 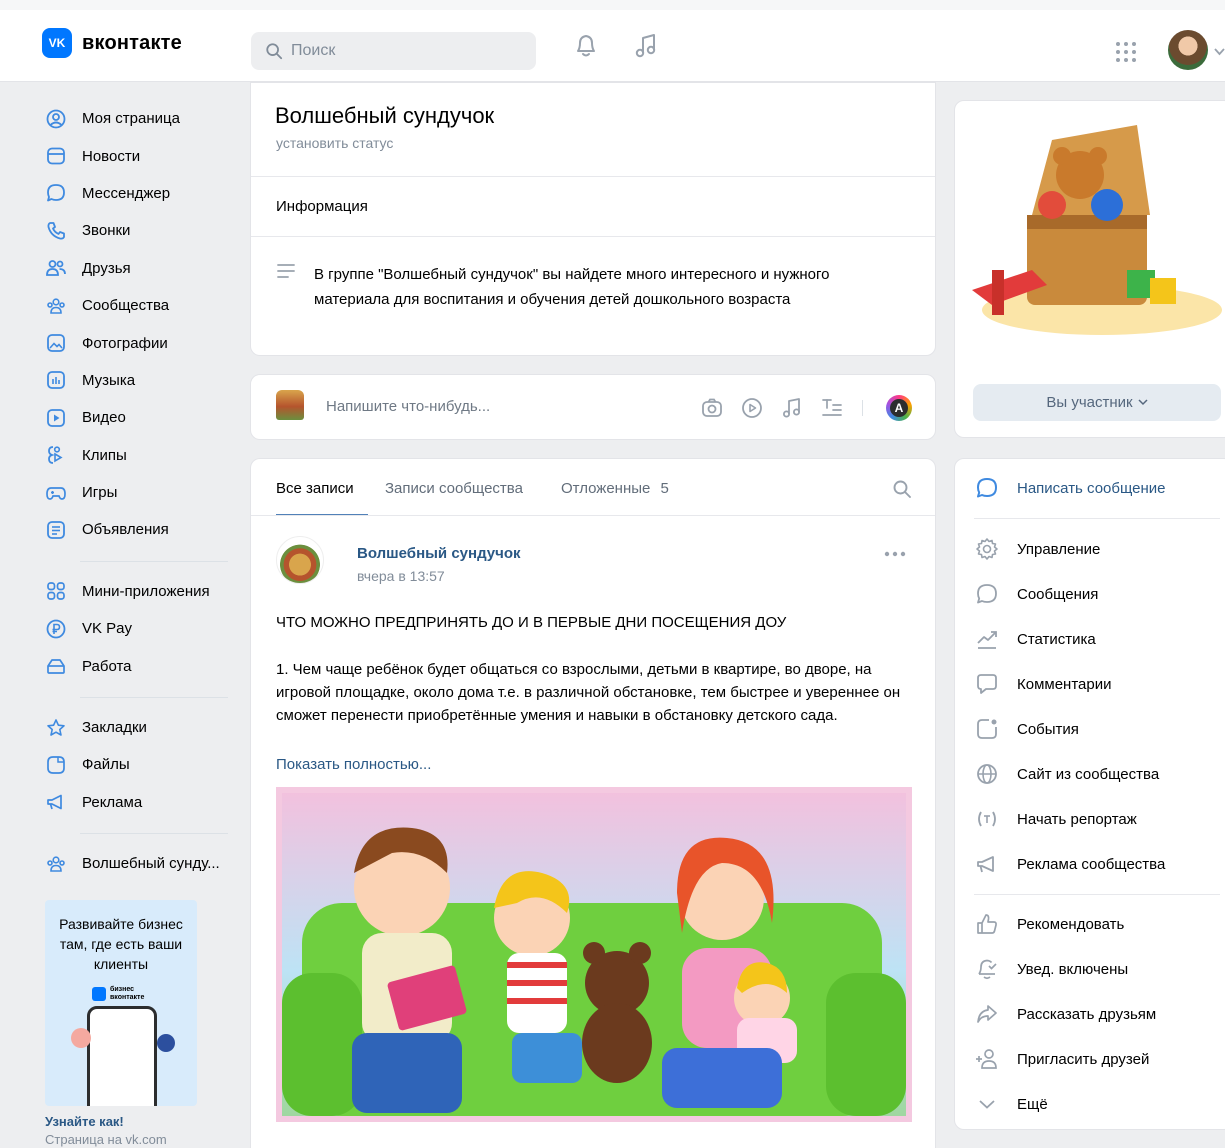 What do you see at coordinates (334, 143) in the screenshot?
I see `set-status-link: установить статус` at bounding box center [334, 143].